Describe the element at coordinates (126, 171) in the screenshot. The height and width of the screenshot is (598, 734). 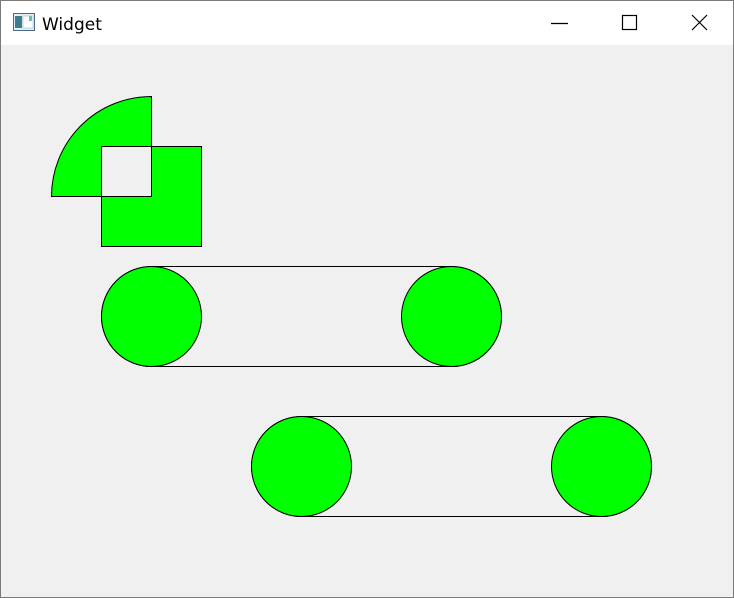
I see `overlap-region` at that location.